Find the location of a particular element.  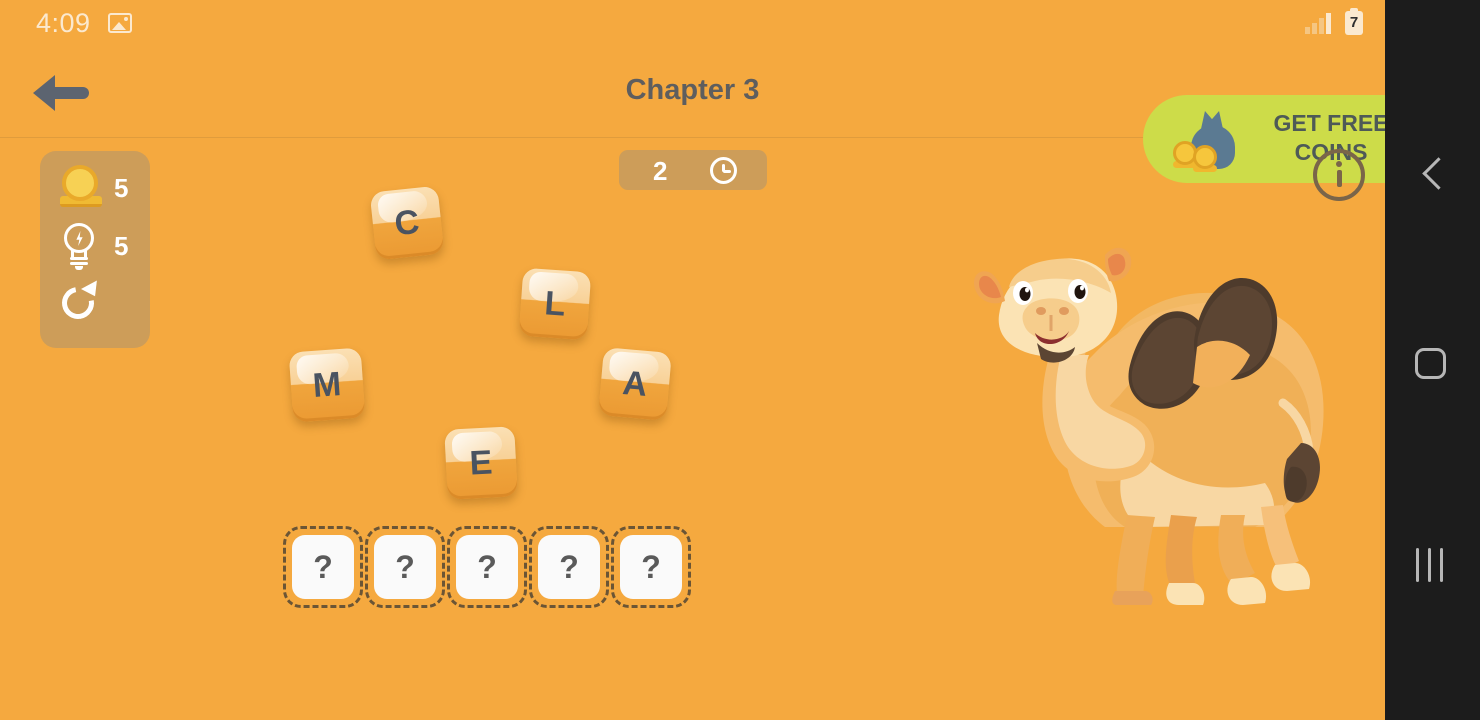

nav-back-icon is located at coordinates (1432, 175).